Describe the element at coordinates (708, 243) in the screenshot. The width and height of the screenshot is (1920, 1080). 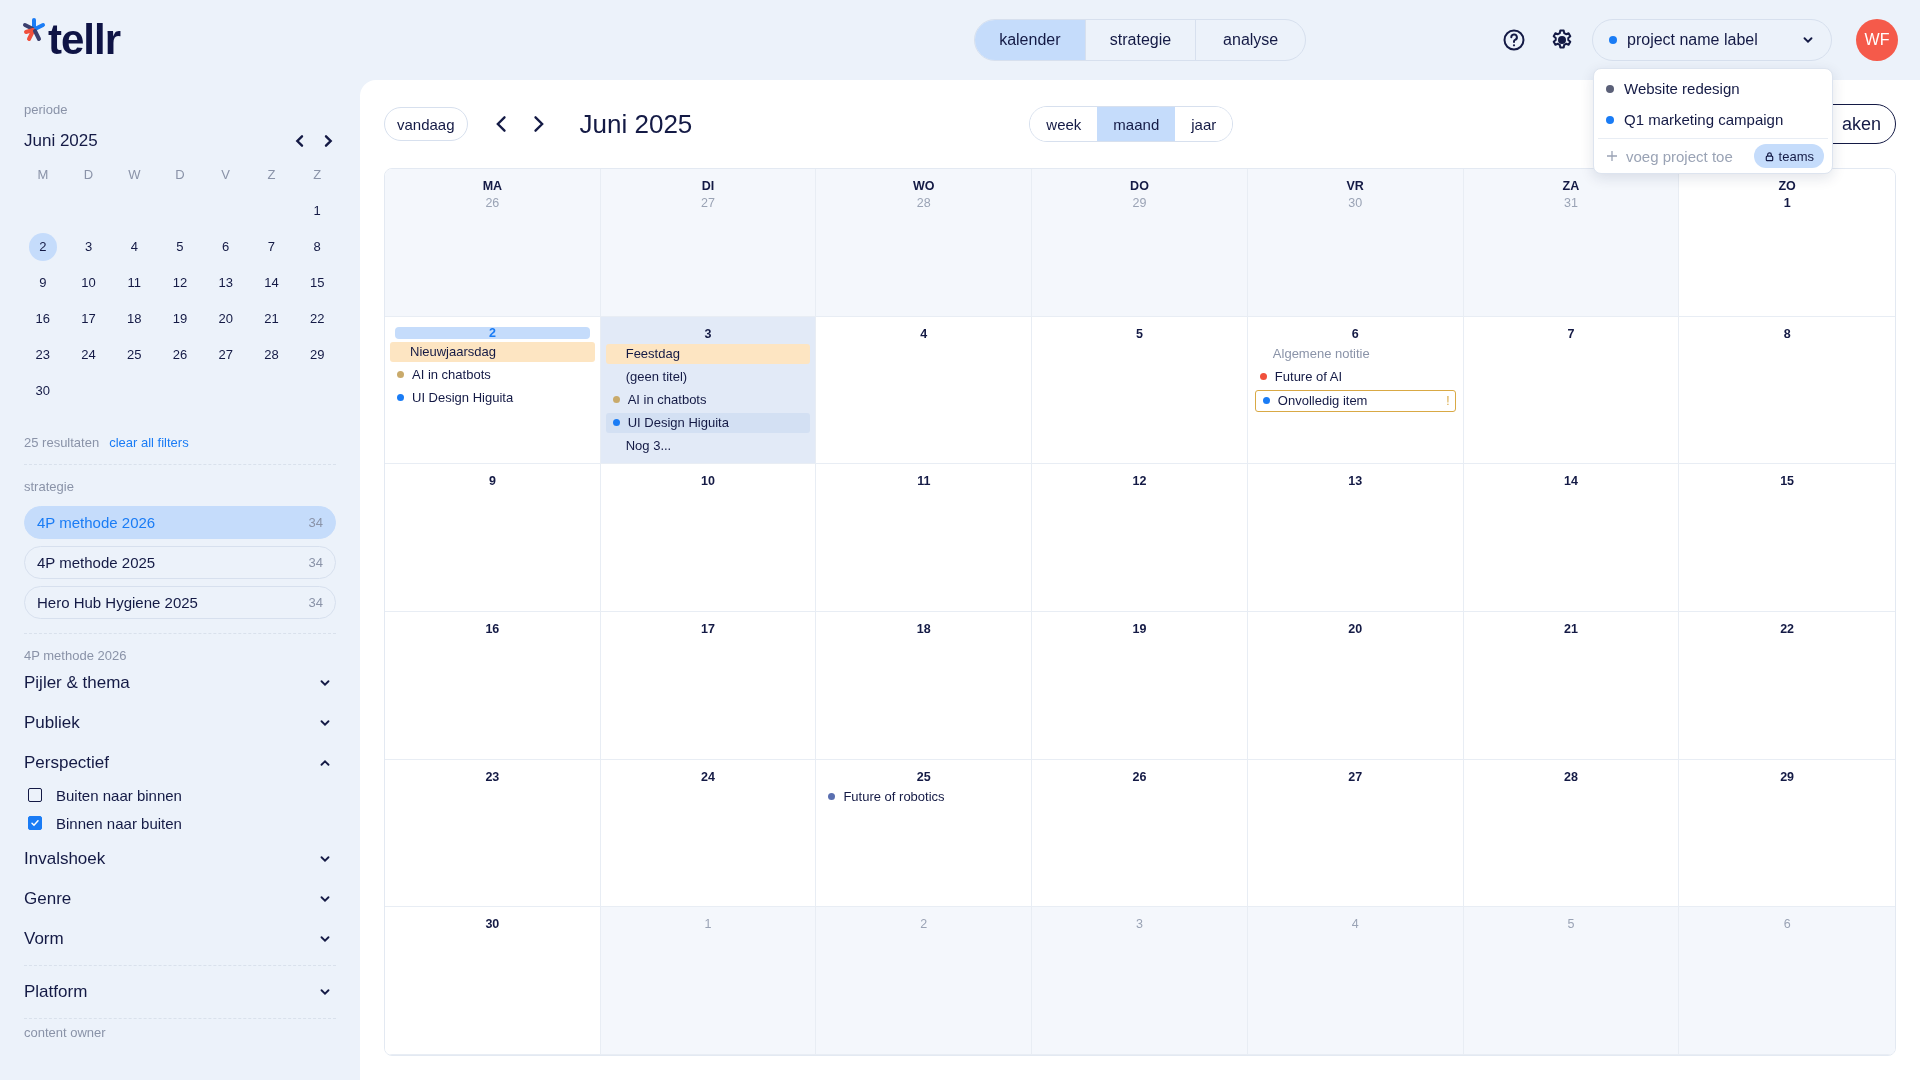
I see `day-cell: DI 27` at that location.